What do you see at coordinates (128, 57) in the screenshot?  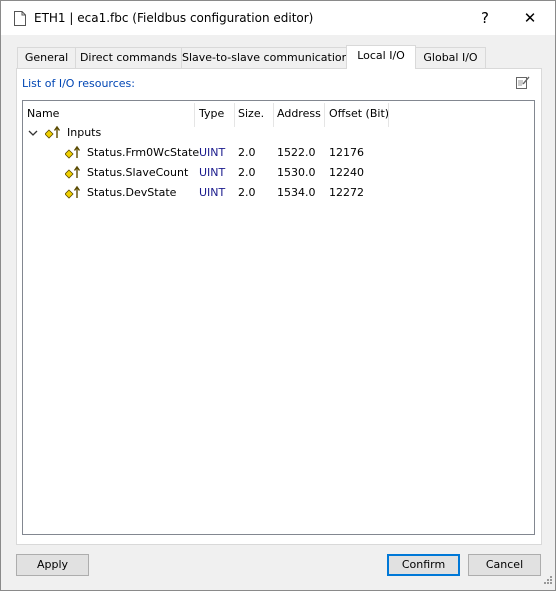 I see `tab-direct-commands: Direct commands` at bounding box center [128, 57].